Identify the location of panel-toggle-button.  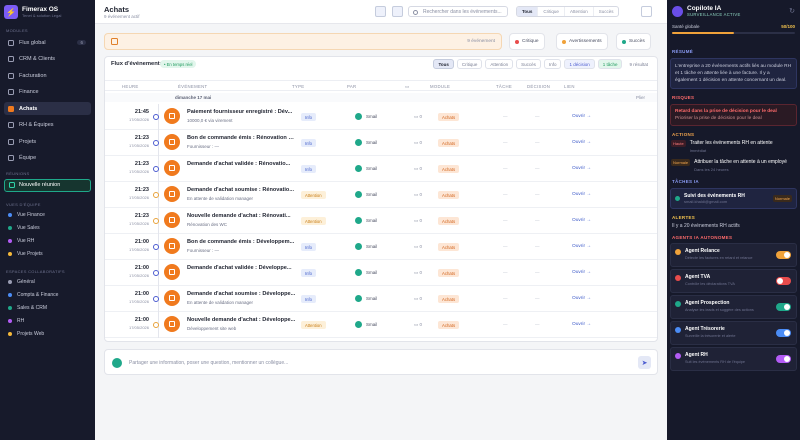
(397, 11).